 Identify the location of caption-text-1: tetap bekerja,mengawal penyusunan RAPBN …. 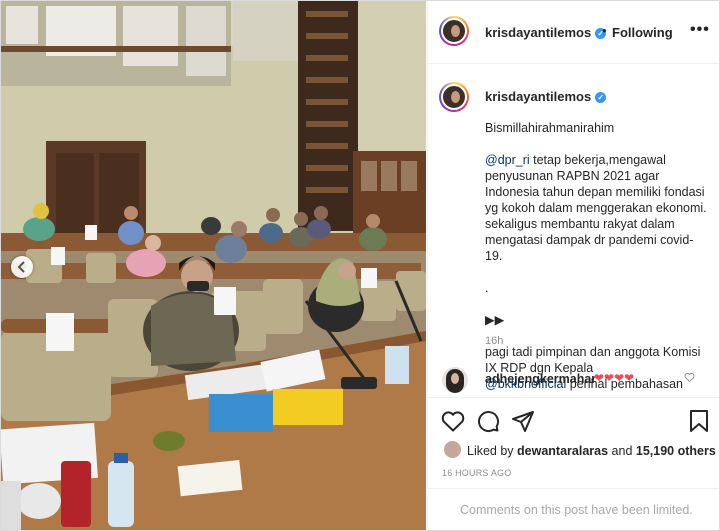
(596, 208).